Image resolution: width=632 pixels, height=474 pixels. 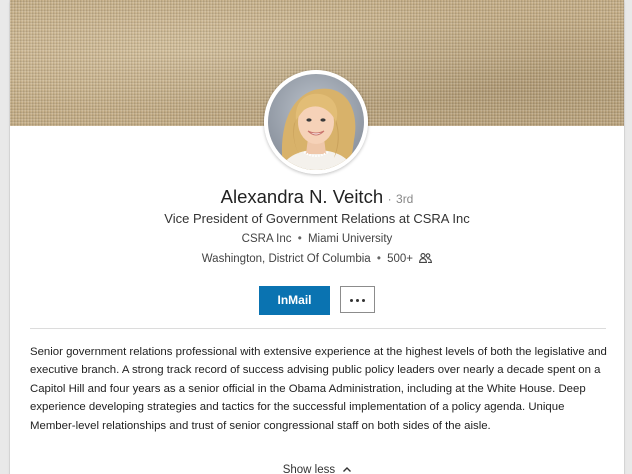 I want to click on people-icon, so click(x=426, y=259).